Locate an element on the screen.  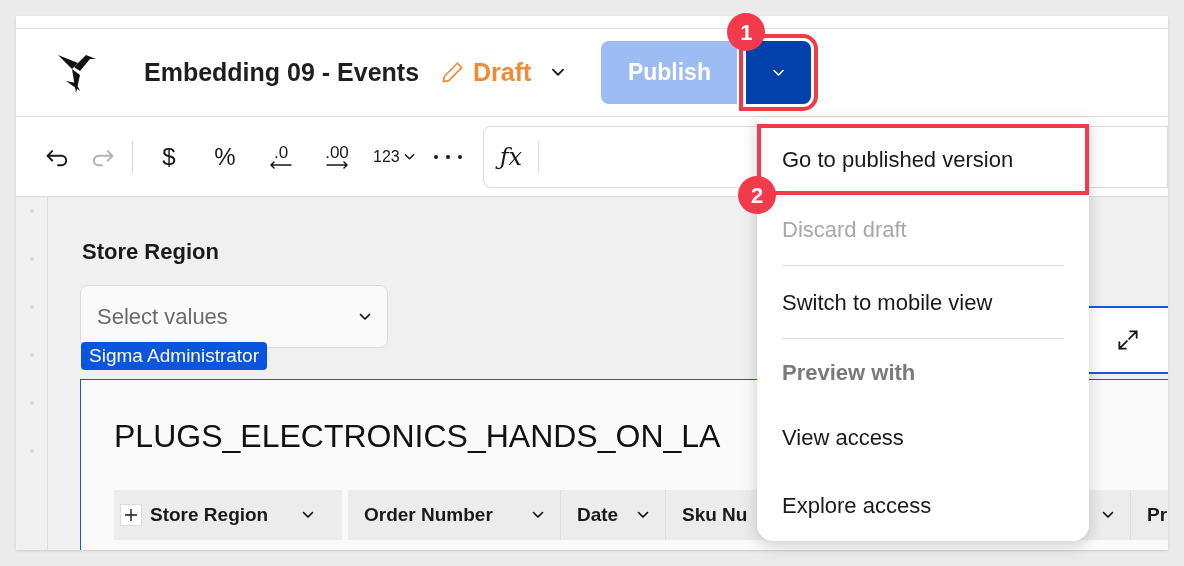
table-title: PLUGS_ELECTRONICS_HANDS_ON_LA is located at coordinates (417, 436).